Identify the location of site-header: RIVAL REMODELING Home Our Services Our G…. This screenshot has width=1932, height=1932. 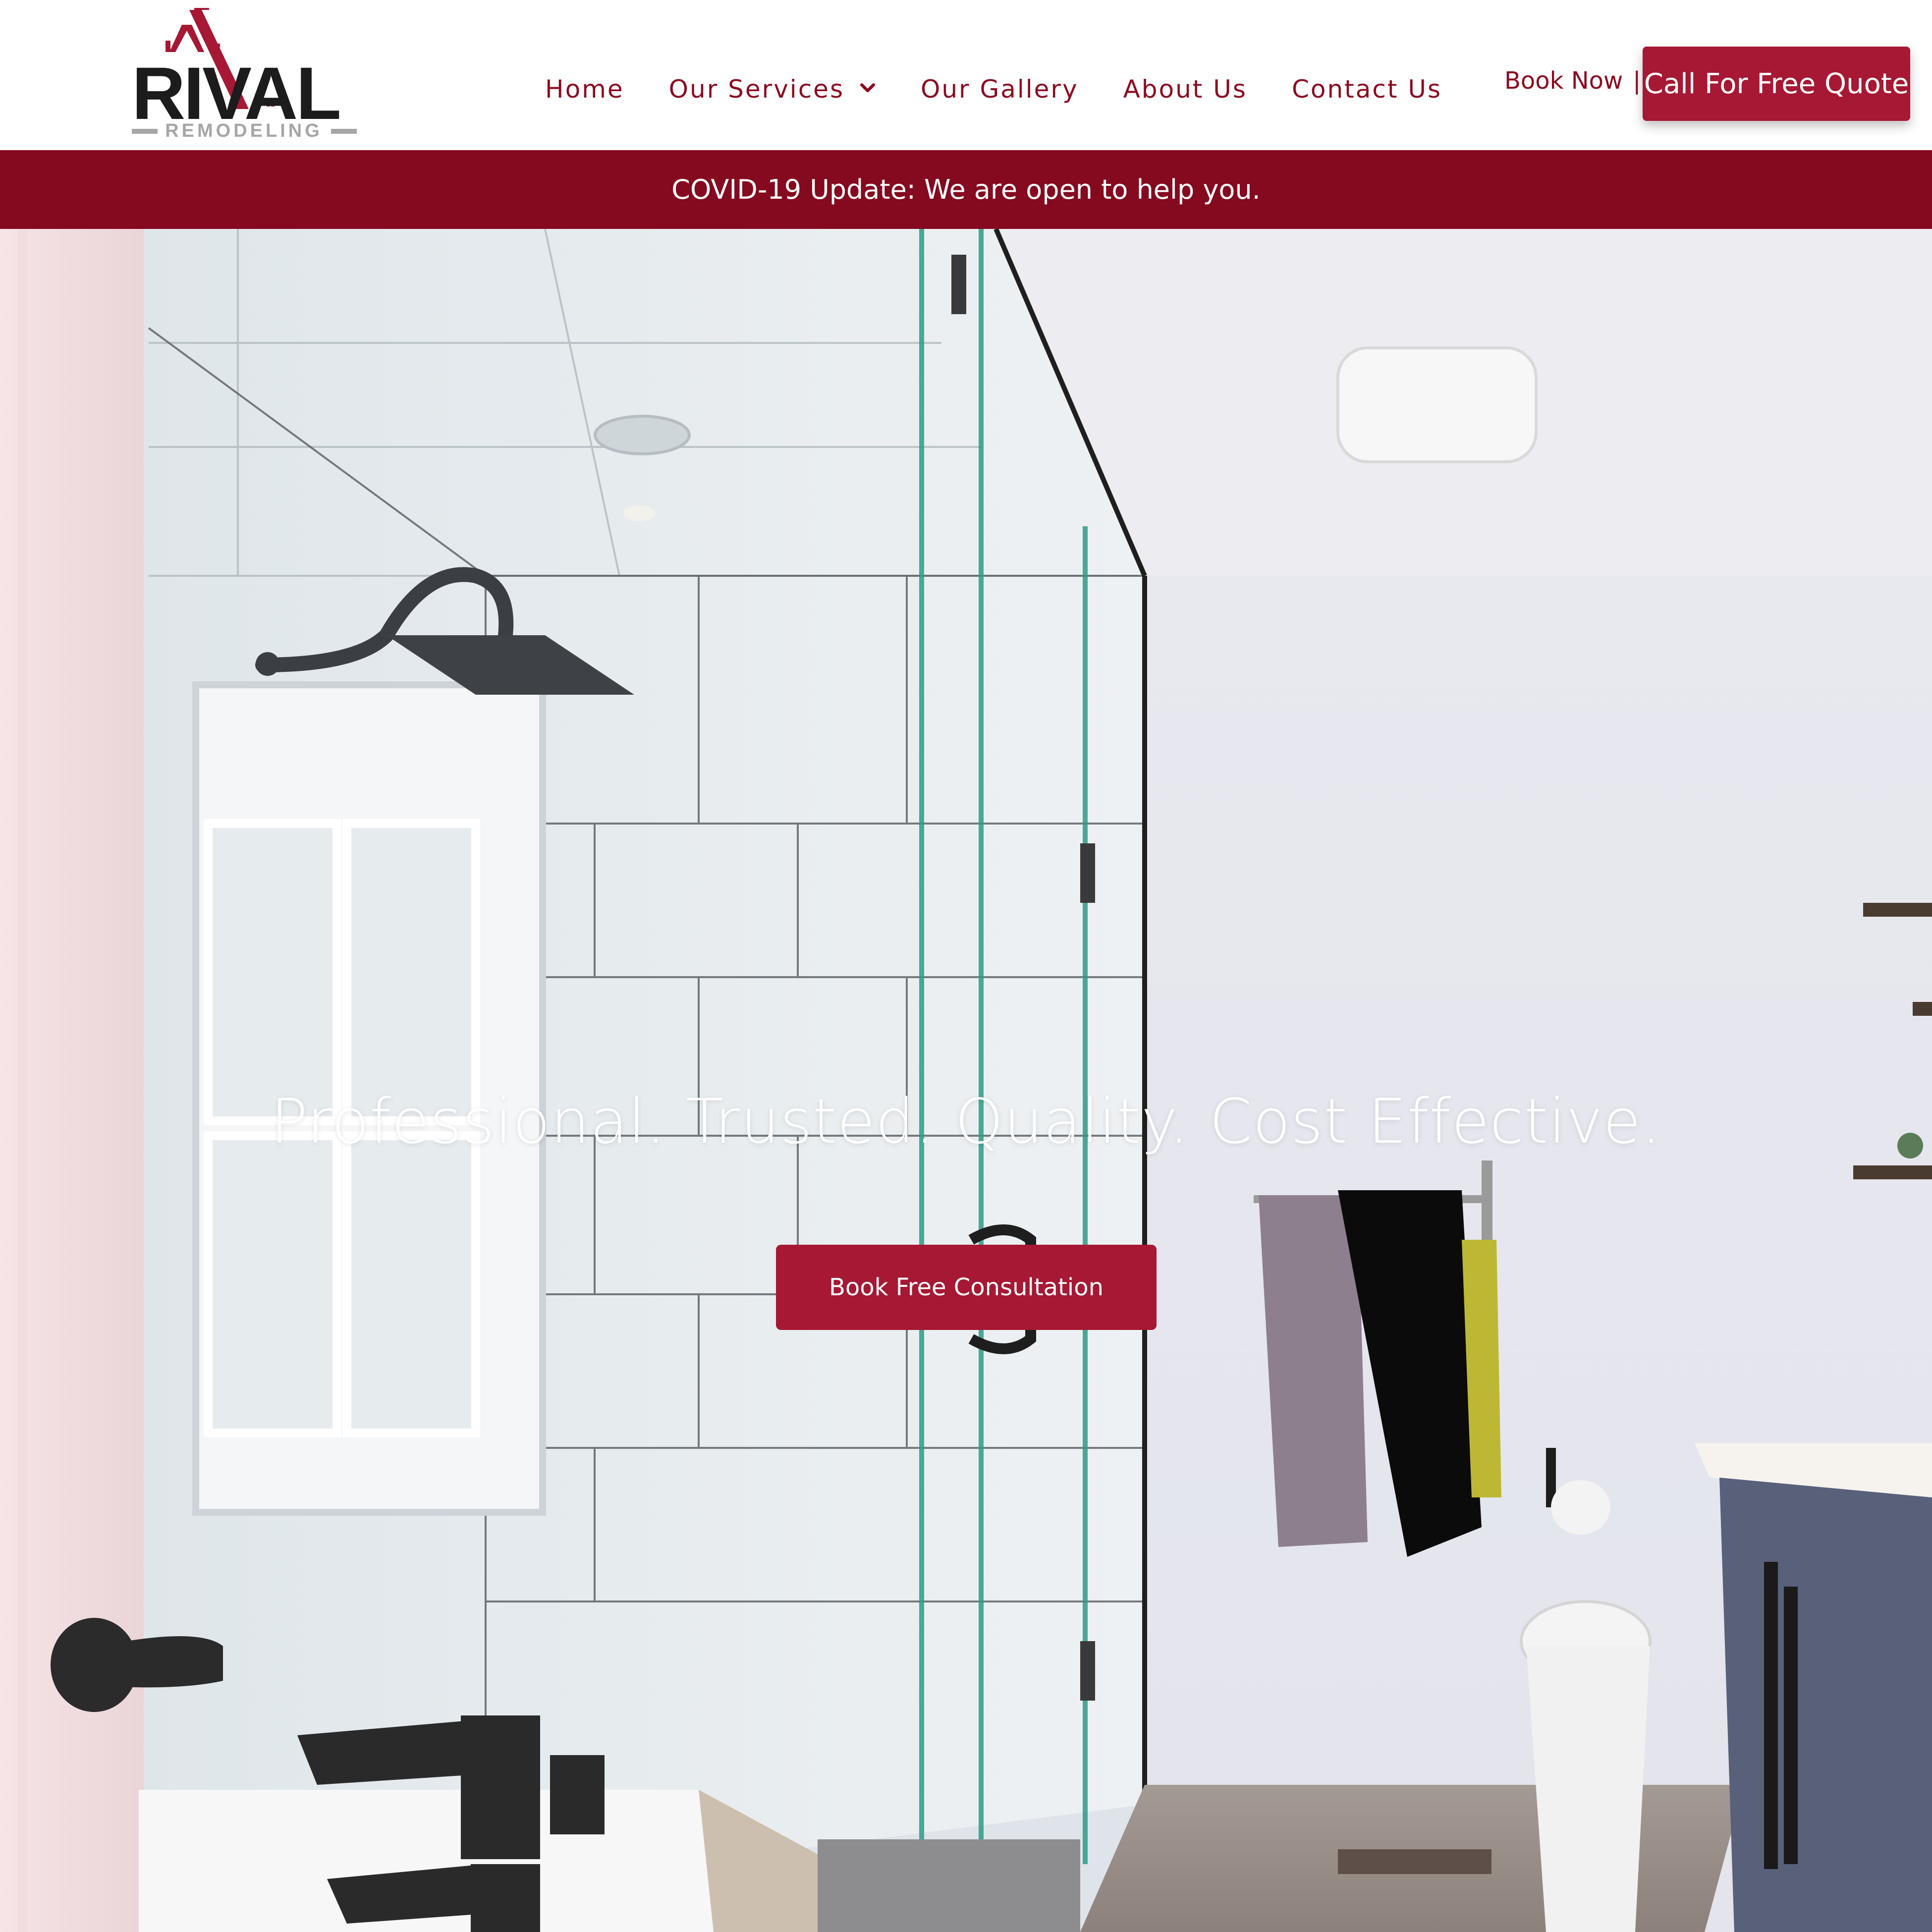
(966, 75).